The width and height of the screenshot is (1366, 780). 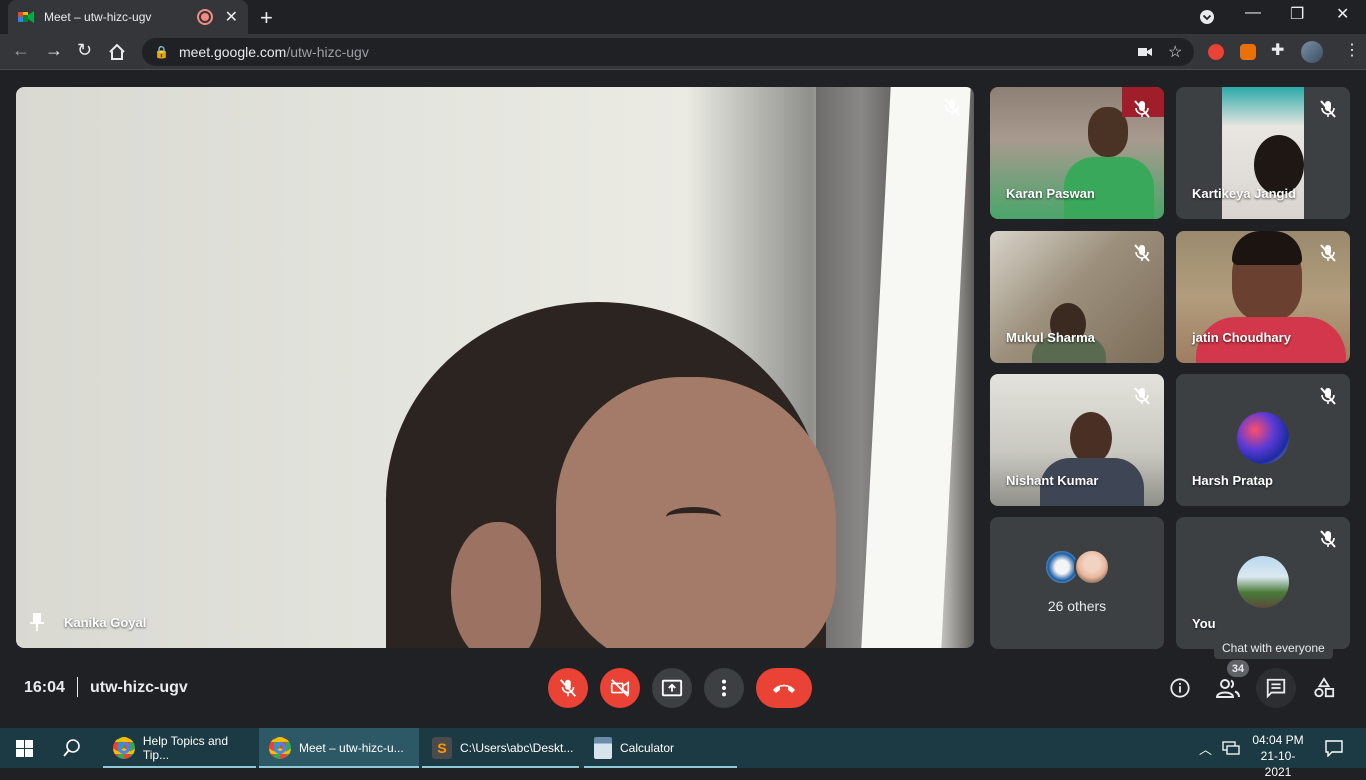 I want to click on browser-tab-meet: Meet – utw-hizc-ugv ✕, so click(x=128, y=17).